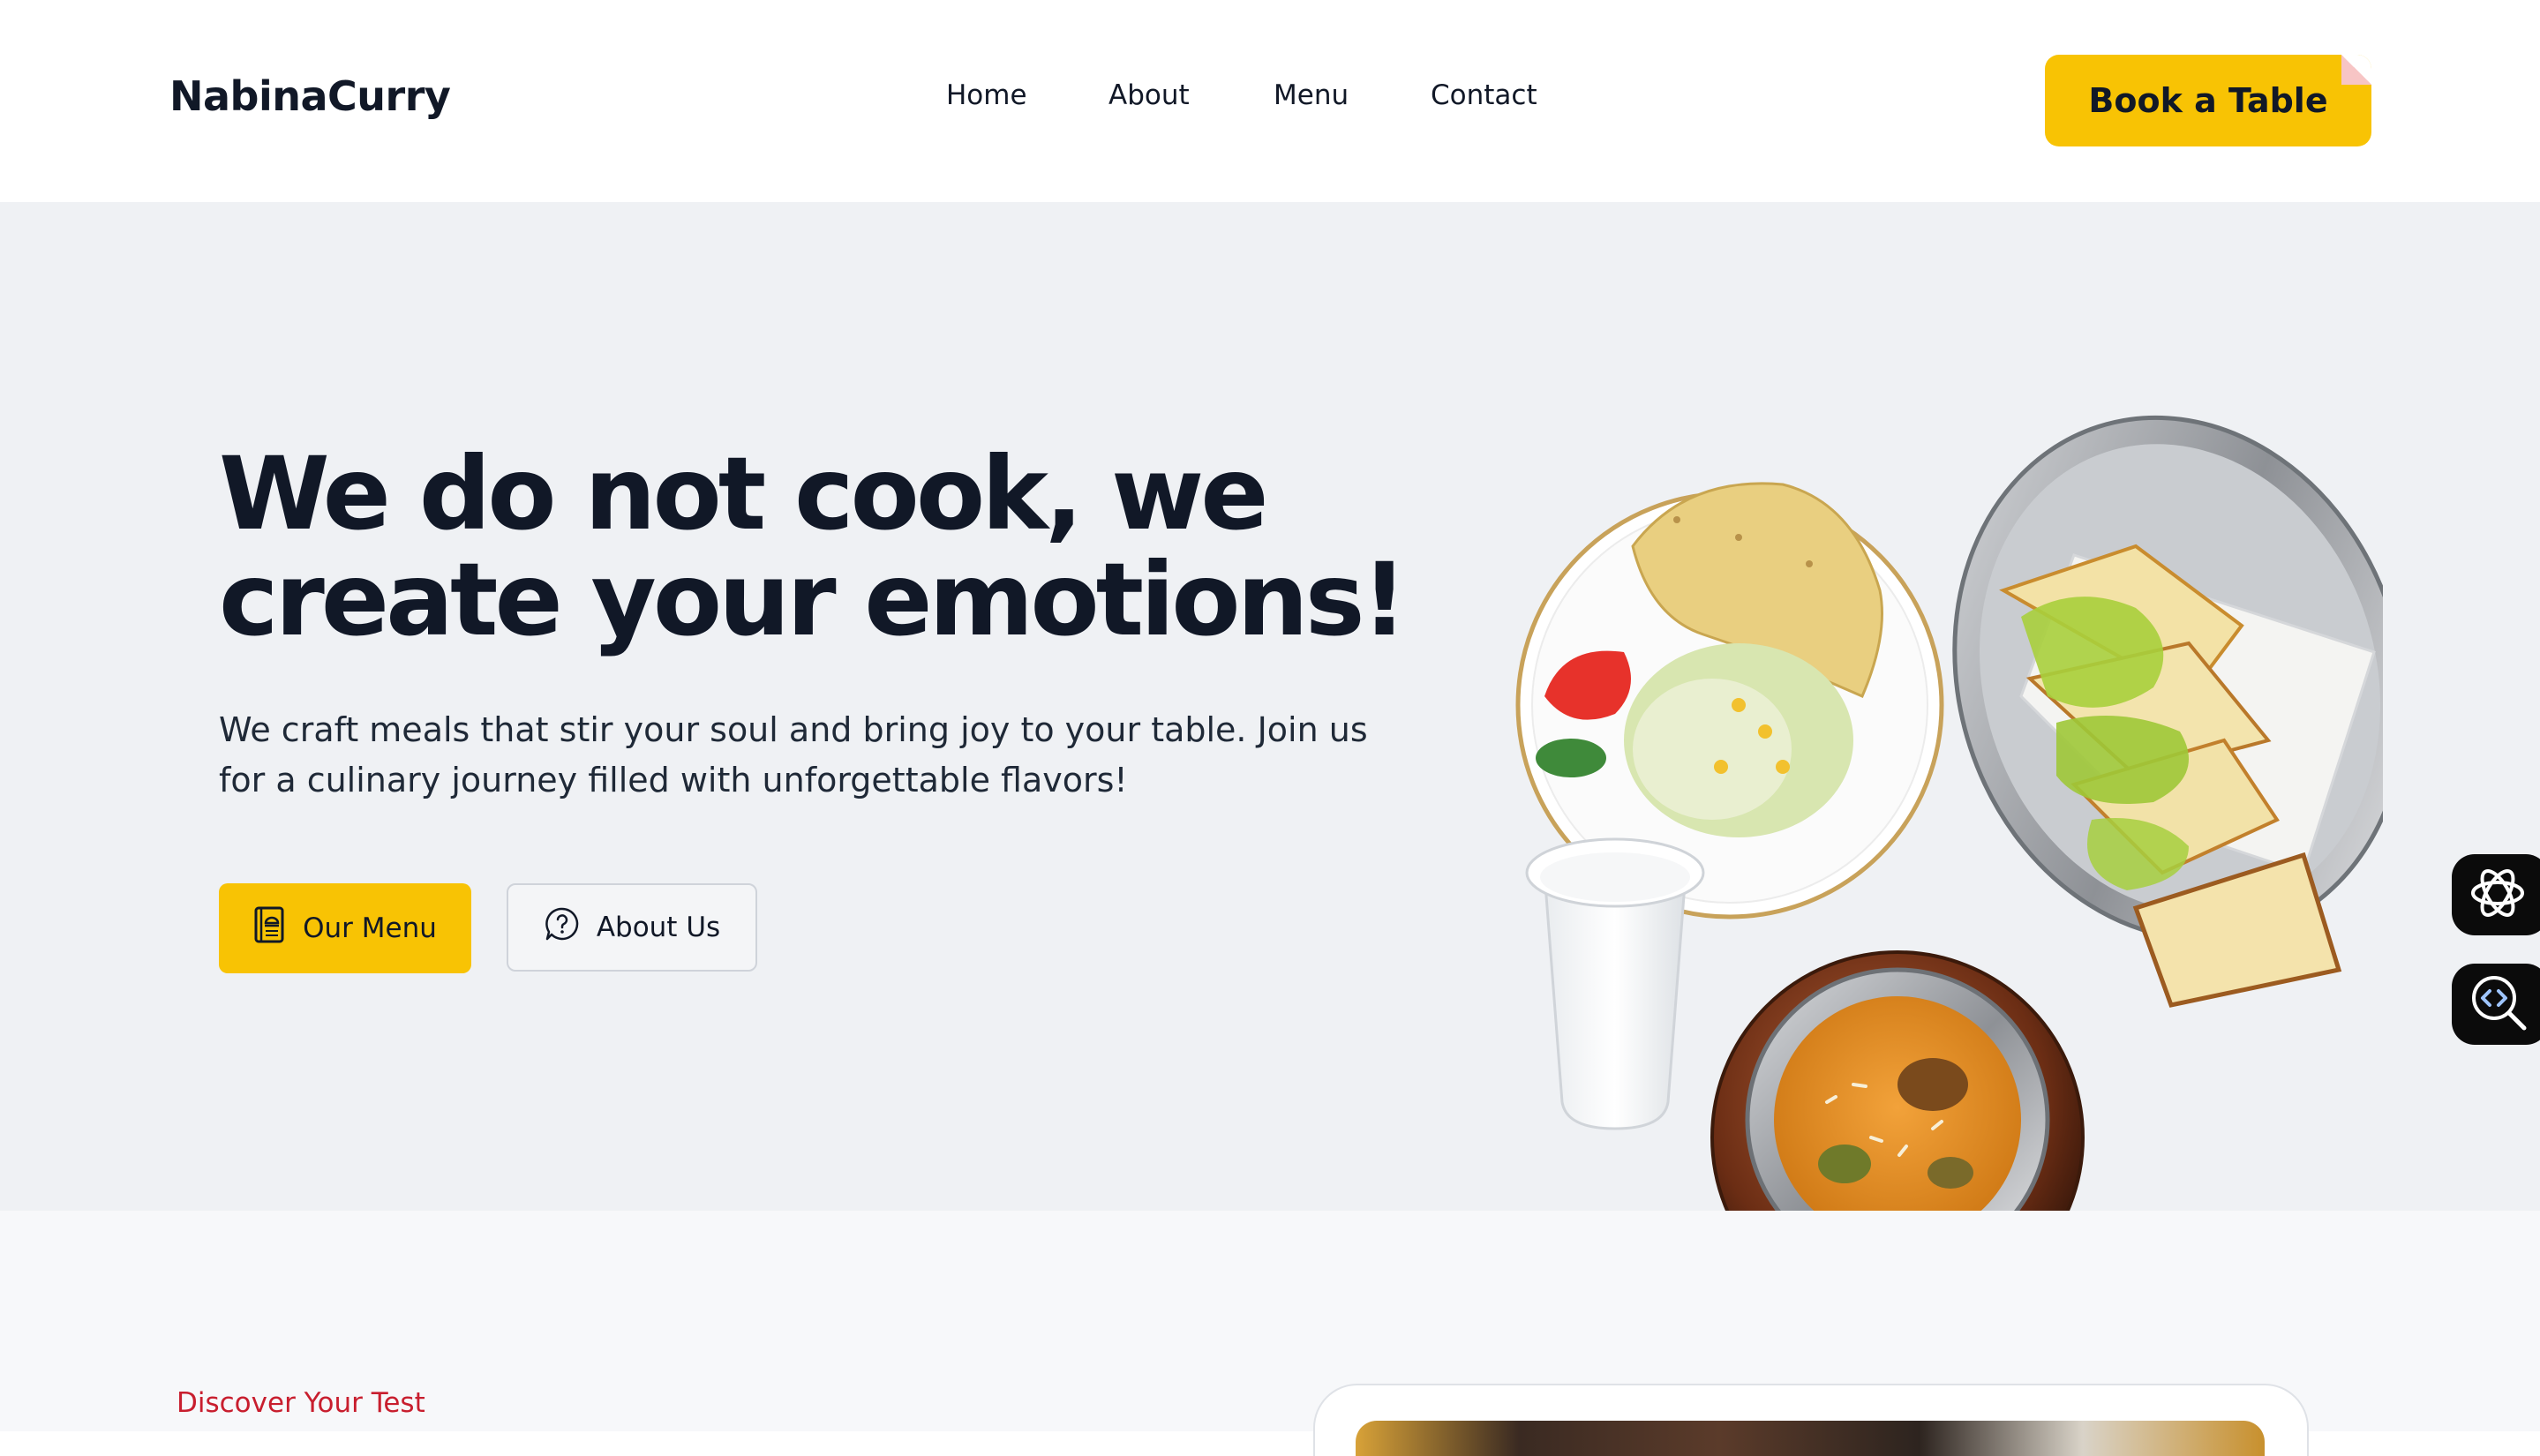  I want to click on code-inspect-widget, so click(2496, 1004).